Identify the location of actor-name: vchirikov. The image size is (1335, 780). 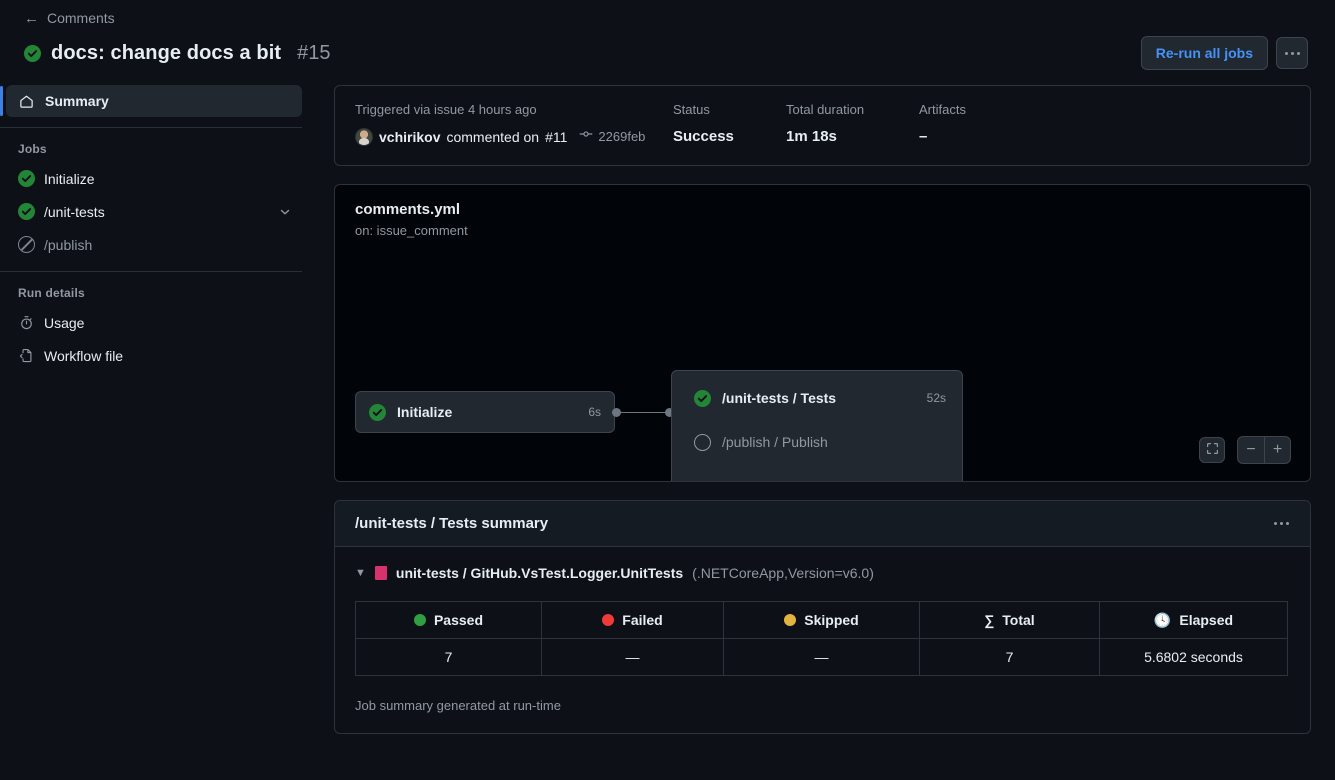
(409, 137).